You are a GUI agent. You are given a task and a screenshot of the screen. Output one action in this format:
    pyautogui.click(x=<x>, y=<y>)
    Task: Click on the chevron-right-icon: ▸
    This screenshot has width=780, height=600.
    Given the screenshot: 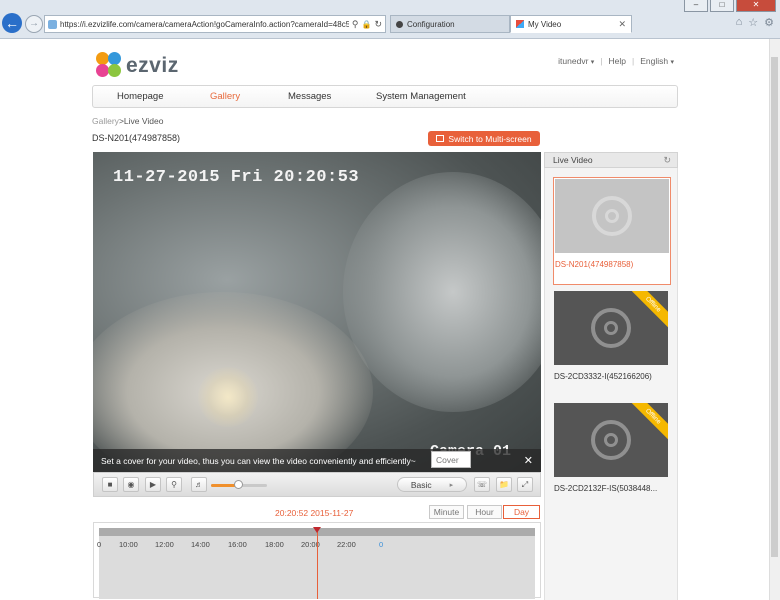 What is the action you would take?
    pyautogui.click(x=451, y=485)
    